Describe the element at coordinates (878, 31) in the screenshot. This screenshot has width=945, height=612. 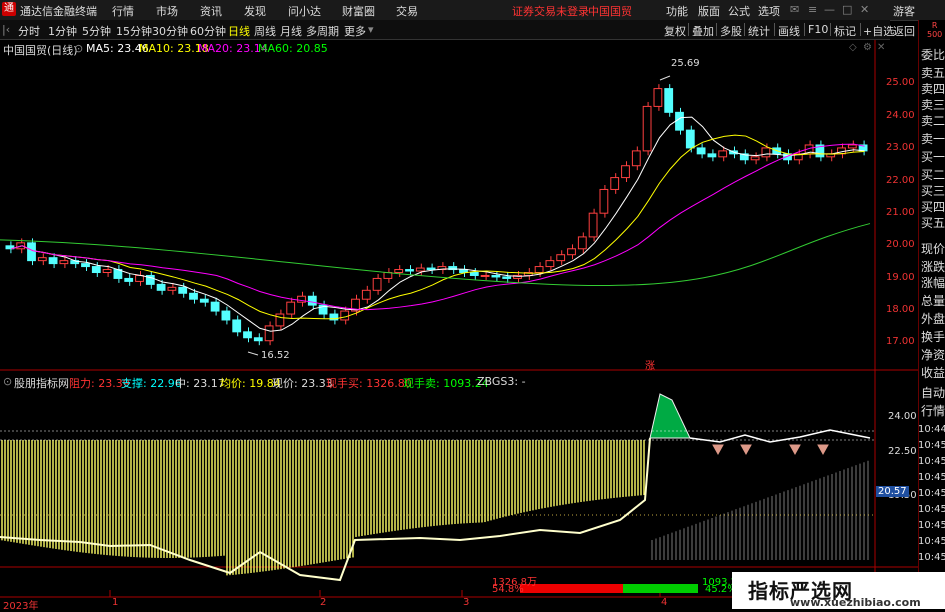
I see `btn-add-watchlist: +自选` at that location.